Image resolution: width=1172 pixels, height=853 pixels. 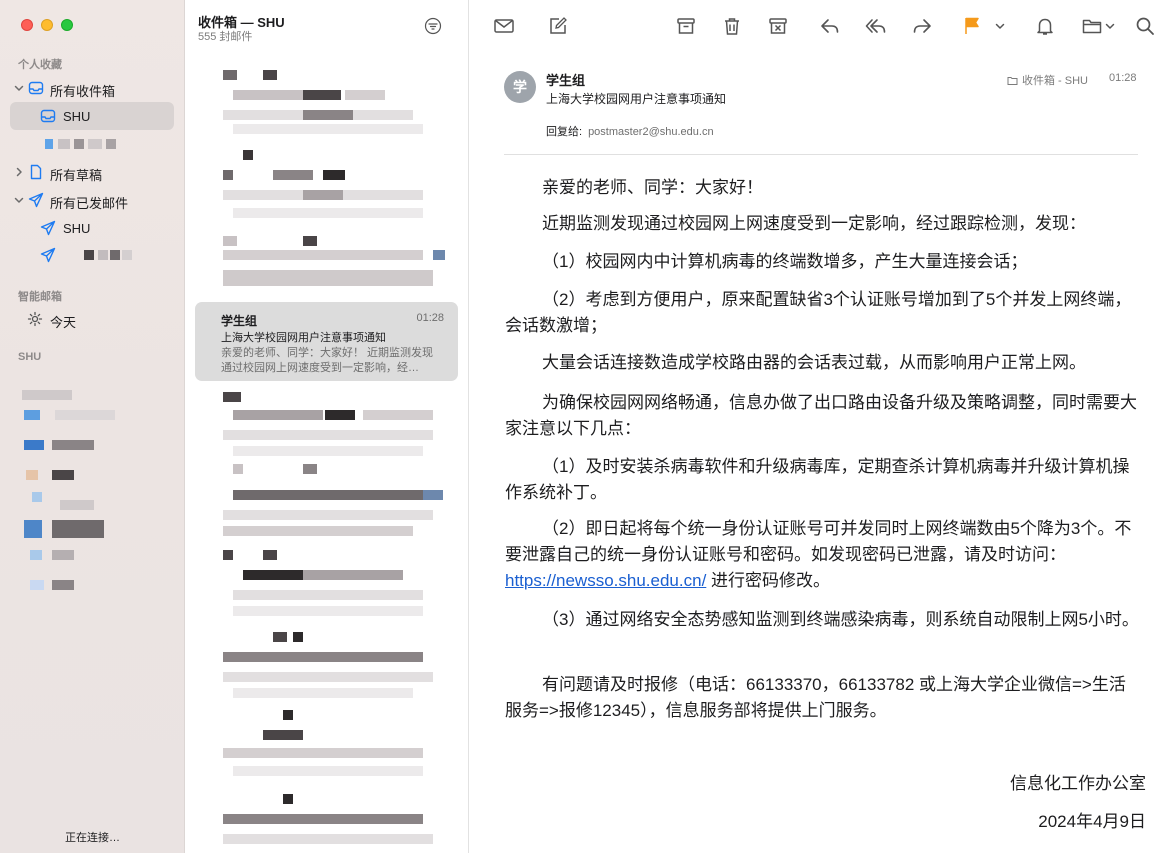 What do you see at coordinates (652, 187) in the screenshot?
I see `body-greeting: 亲爱的老师、同学：大家好！` at bounding box center [652, 187].